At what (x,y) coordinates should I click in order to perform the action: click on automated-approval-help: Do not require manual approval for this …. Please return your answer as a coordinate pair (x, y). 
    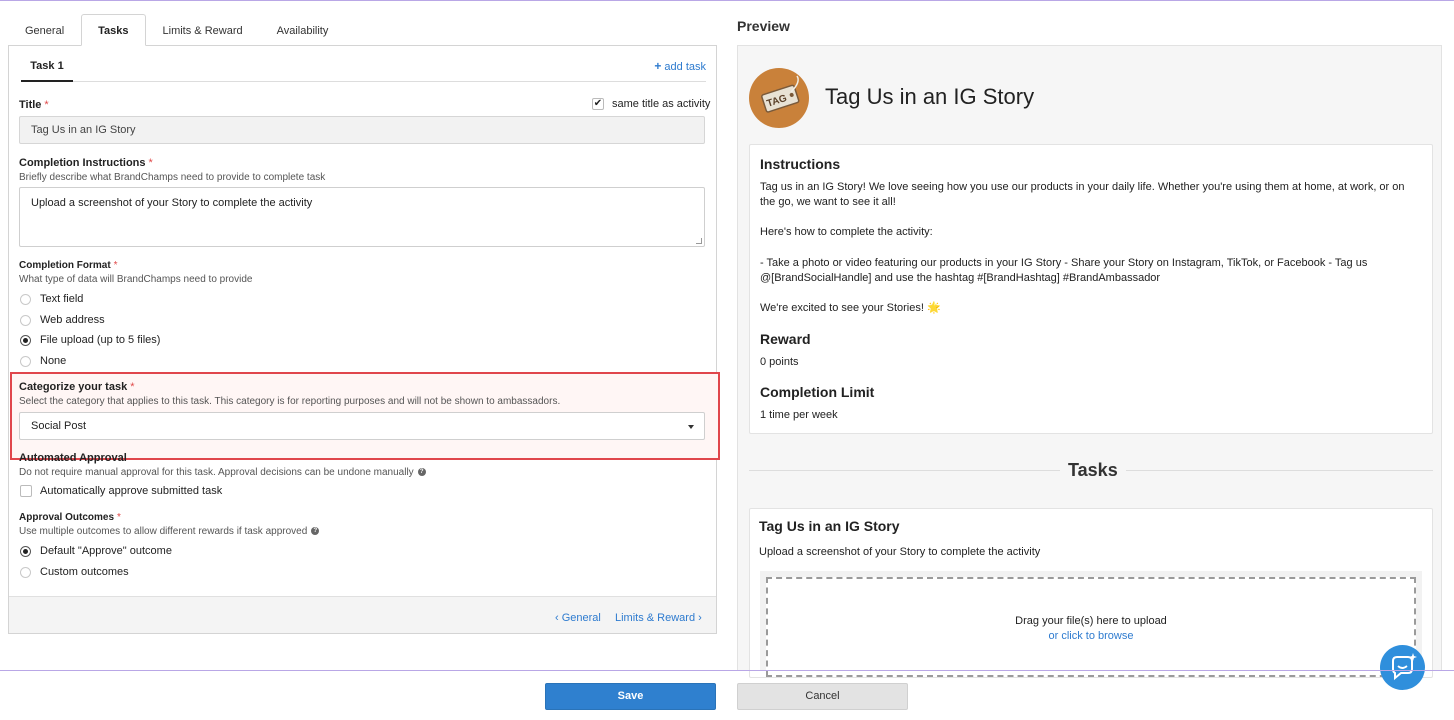
    Looking at the image, I should click on (222, 472).